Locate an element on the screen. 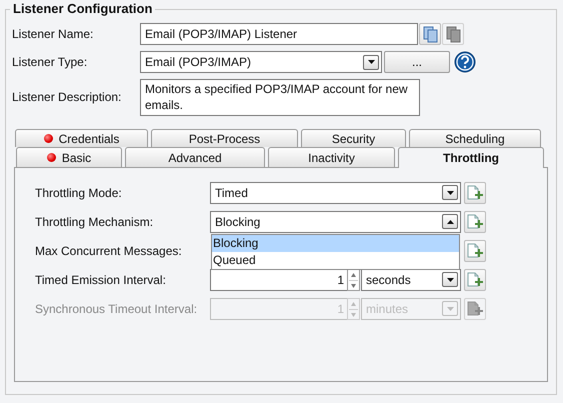  setting-label: Throttling Mechanism: is located at coordinates (94, 221).